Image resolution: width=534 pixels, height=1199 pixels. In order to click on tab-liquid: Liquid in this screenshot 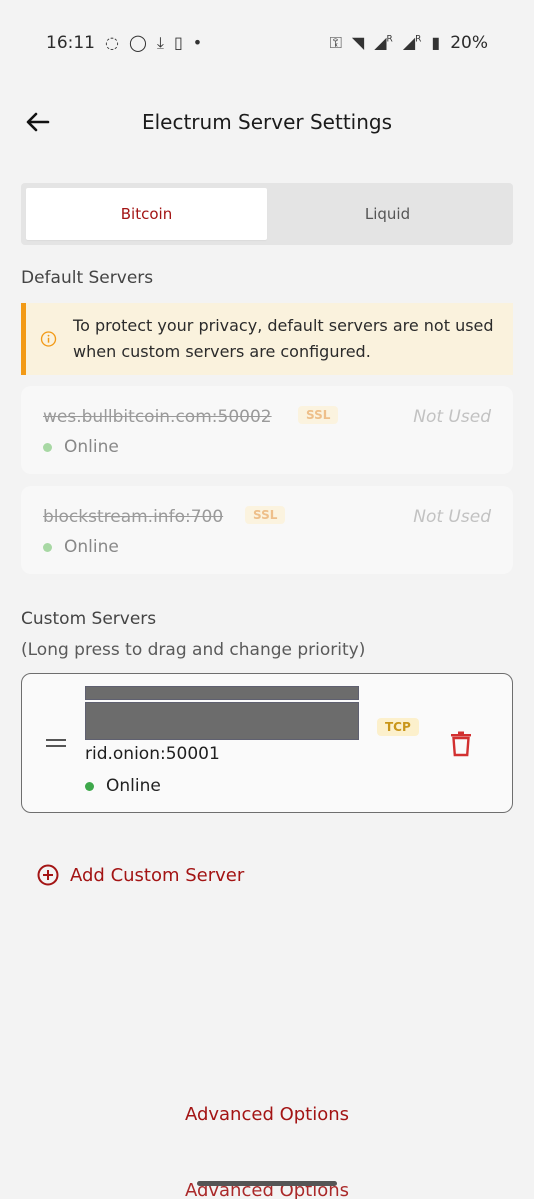, I will do `click(387, 214)`.